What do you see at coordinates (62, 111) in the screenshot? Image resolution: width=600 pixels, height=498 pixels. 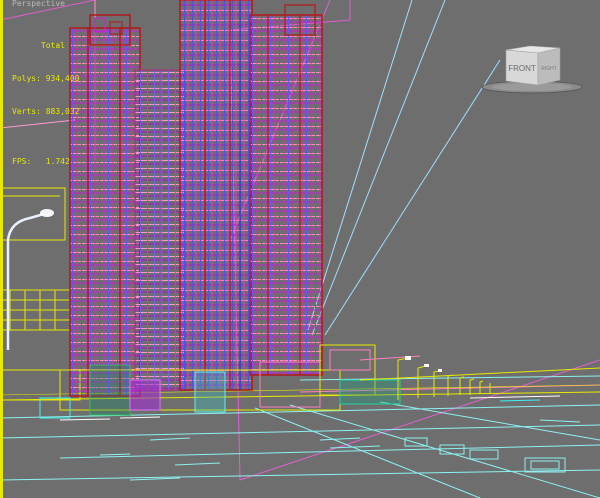 I see `stats-verts-value: 883,032` at bounding box center [62, 111].